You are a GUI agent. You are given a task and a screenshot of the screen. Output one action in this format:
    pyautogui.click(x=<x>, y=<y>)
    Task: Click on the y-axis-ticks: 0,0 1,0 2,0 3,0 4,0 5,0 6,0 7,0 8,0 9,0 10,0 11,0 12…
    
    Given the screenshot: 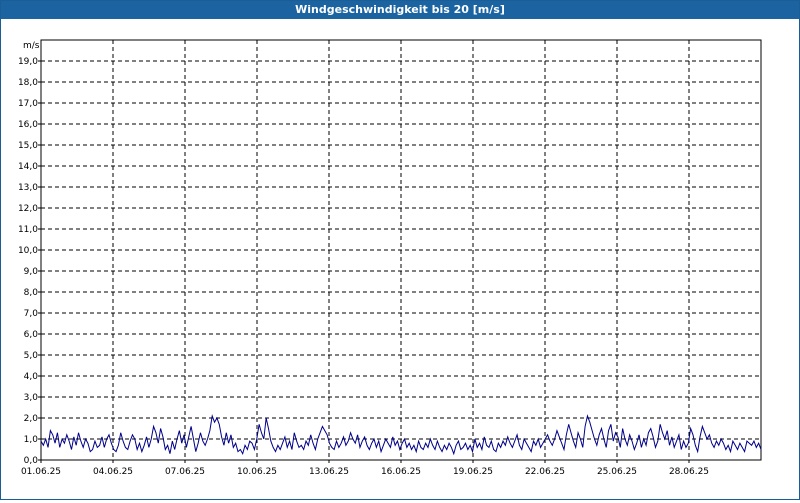 What is the action you would take?
    pyautogui.click(x=29, y=261)
    